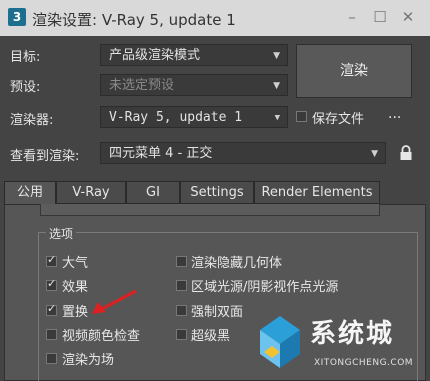  What do you see at coordinates (181, 285) in the screenshot?
I see `area-lights-as-points-checkbox` at bounding box center [181, 285].